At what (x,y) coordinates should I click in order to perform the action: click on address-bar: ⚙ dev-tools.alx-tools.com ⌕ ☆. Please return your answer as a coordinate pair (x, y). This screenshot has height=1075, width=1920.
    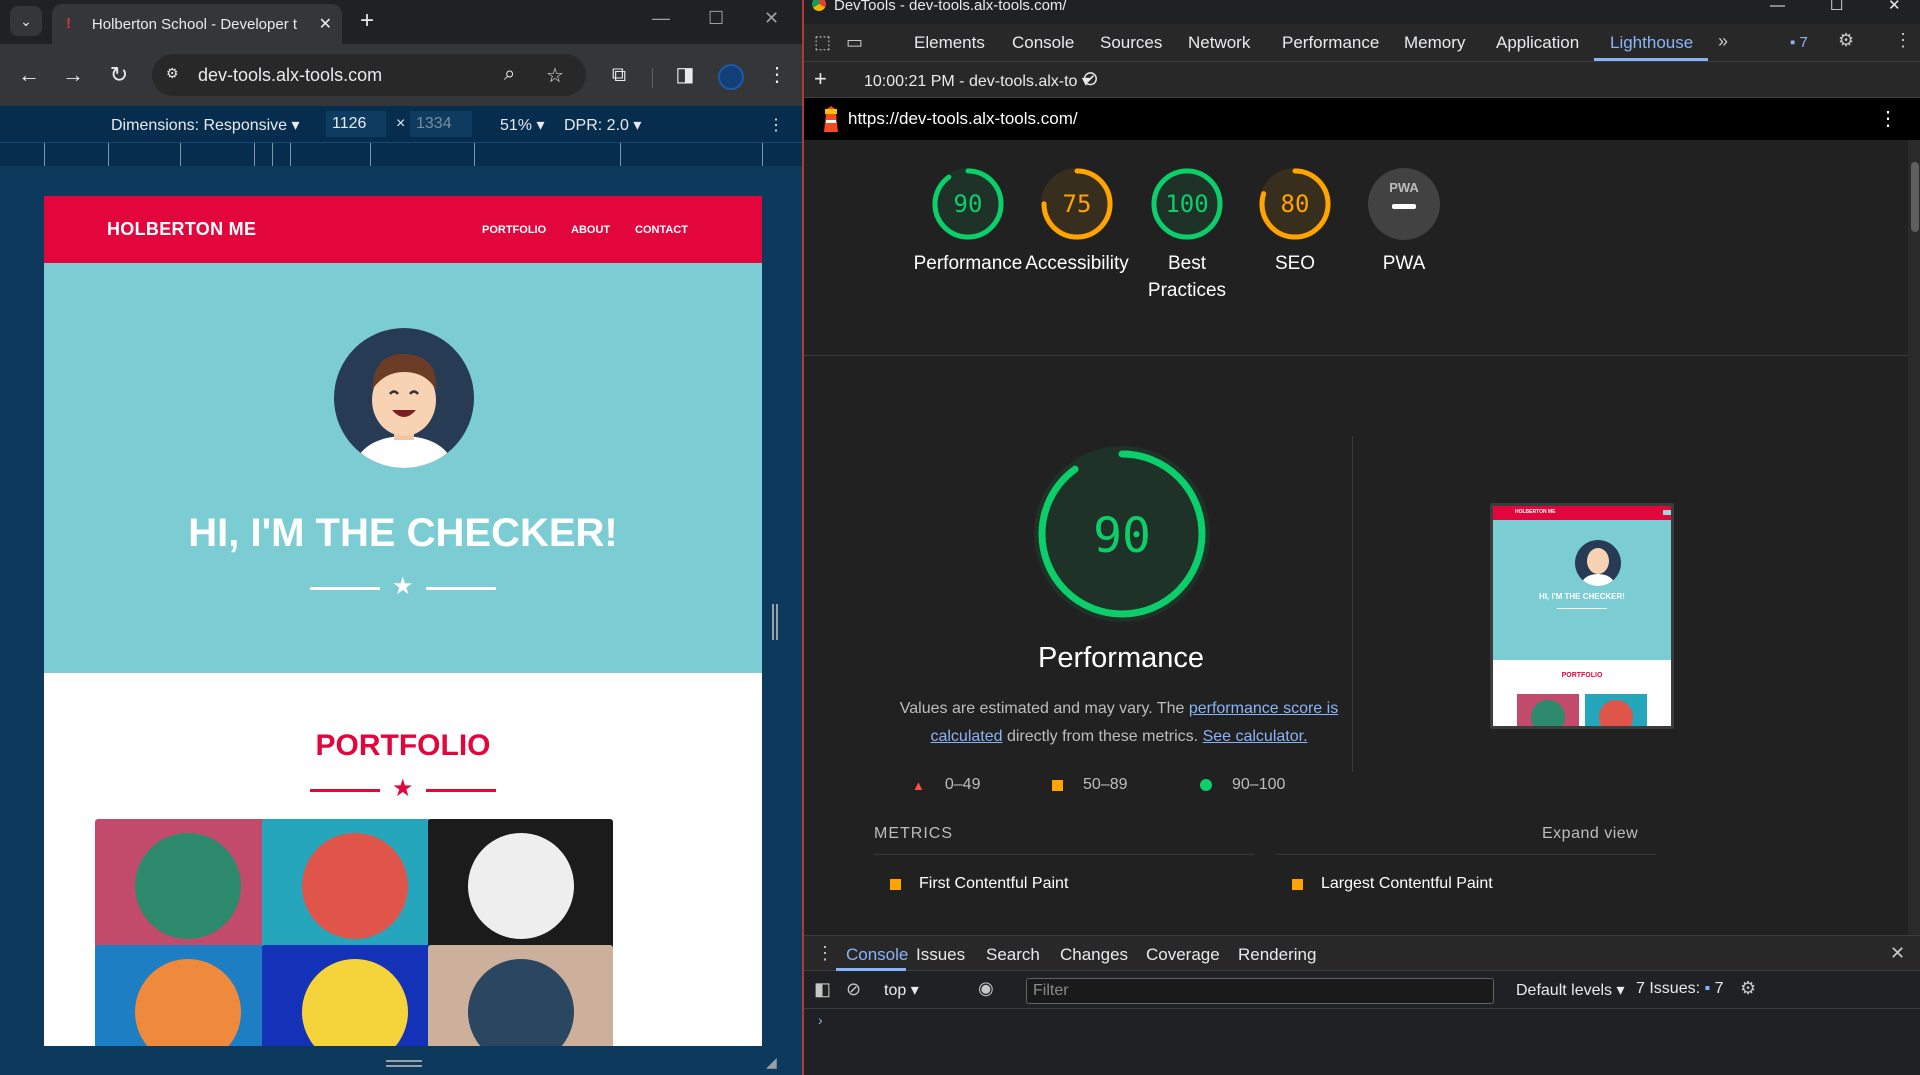
    Looking at the image, I should click on (369, 75).